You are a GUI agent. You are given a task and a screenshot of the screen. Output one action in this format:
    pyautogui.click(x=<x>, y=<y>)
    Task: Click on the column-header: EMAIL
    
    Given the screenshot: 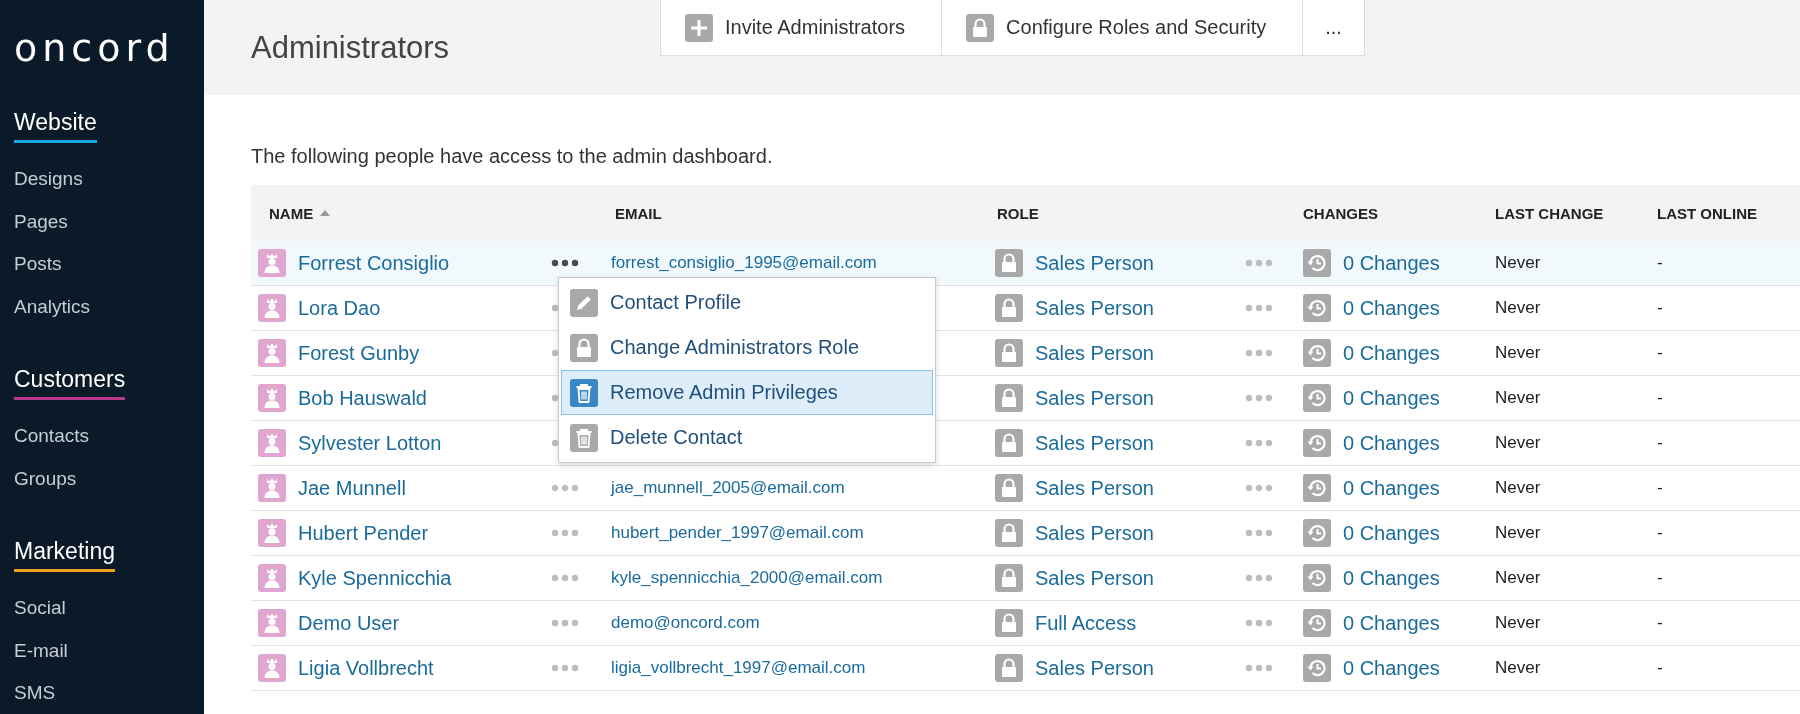 What is the action you would take?
    pyautogui.click(x=638, y=213)
    